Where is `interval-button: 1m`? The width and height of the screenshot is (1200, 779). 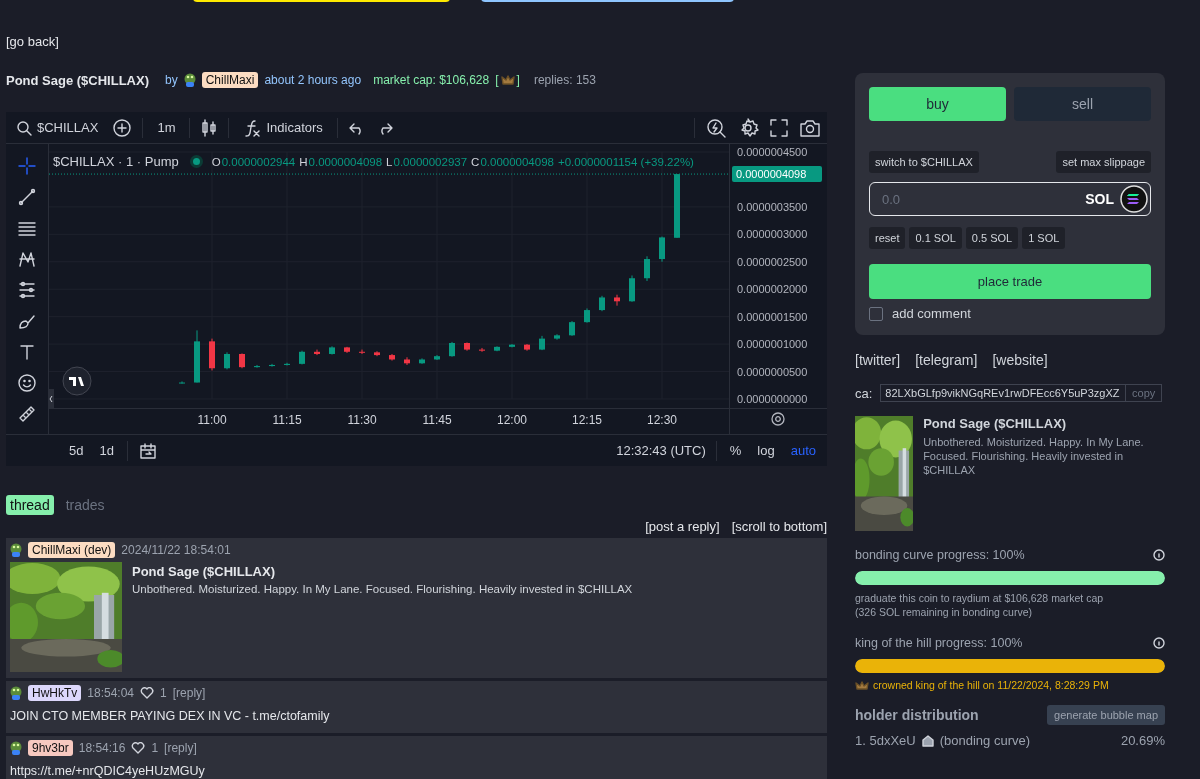 interval-button: 1m is located at coordinates (166, 127).